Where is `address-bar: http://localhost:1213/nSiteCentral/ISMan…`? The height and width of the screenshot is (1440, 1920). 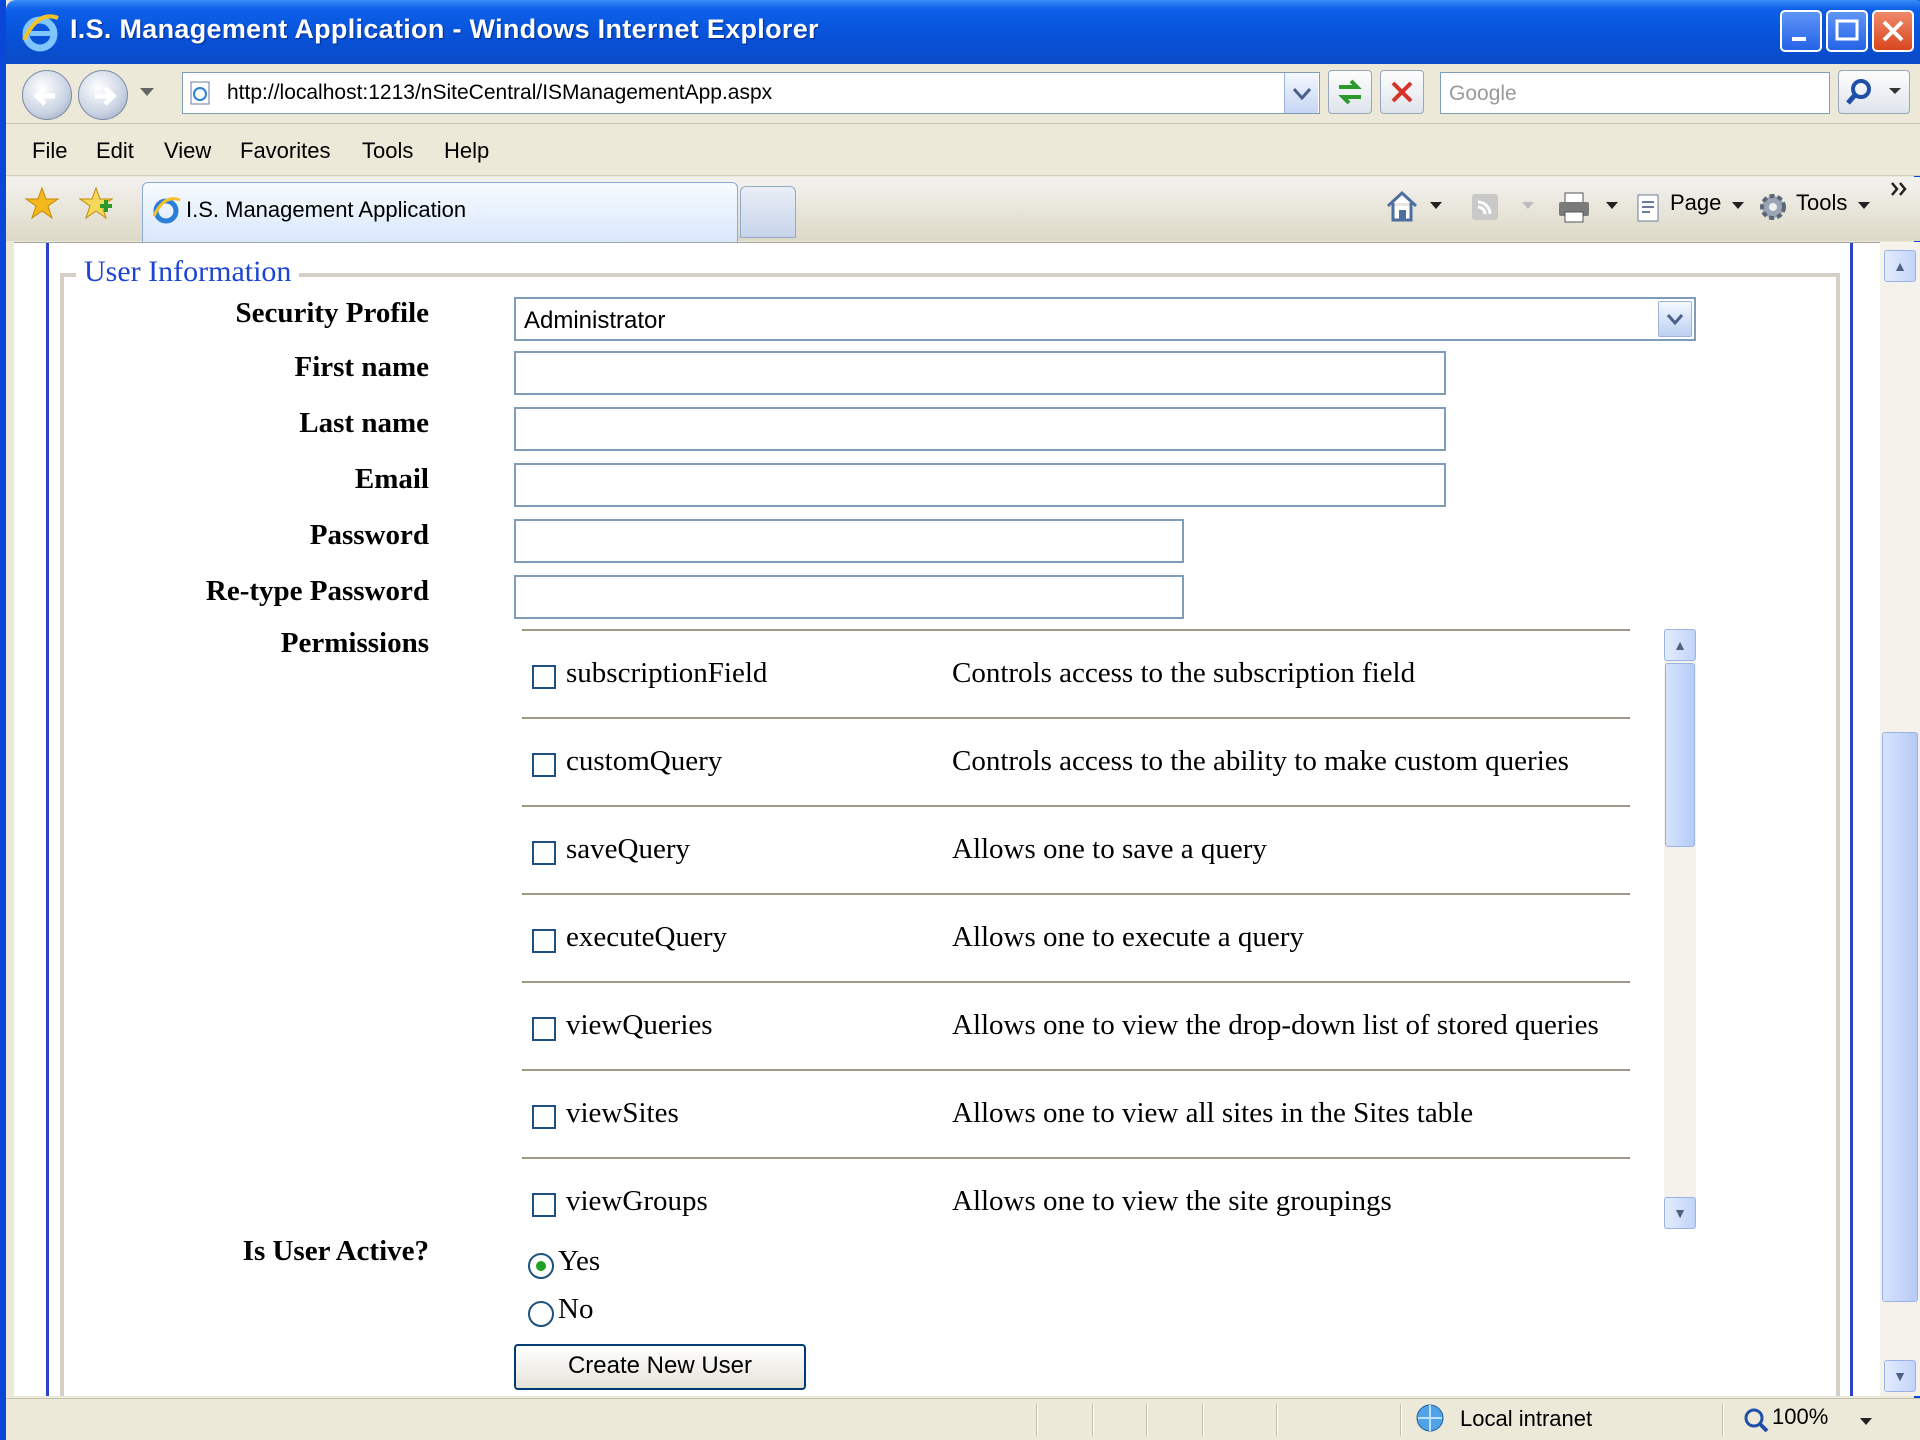 address-bar: http://localhost:1213/nSiteCentral/ISMan… is located at coordinates (751, 93).